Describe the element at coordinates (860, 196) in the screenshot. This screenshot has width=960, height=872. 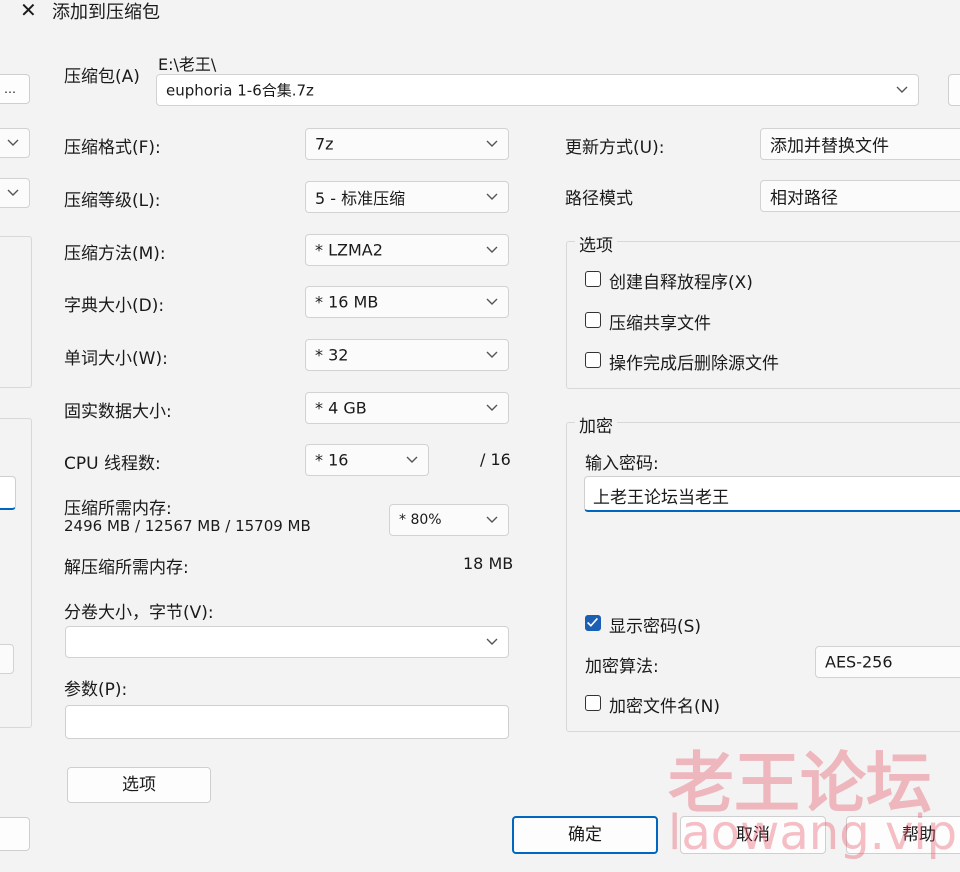
I see `path-mode-combo: 相对路径` at that location.